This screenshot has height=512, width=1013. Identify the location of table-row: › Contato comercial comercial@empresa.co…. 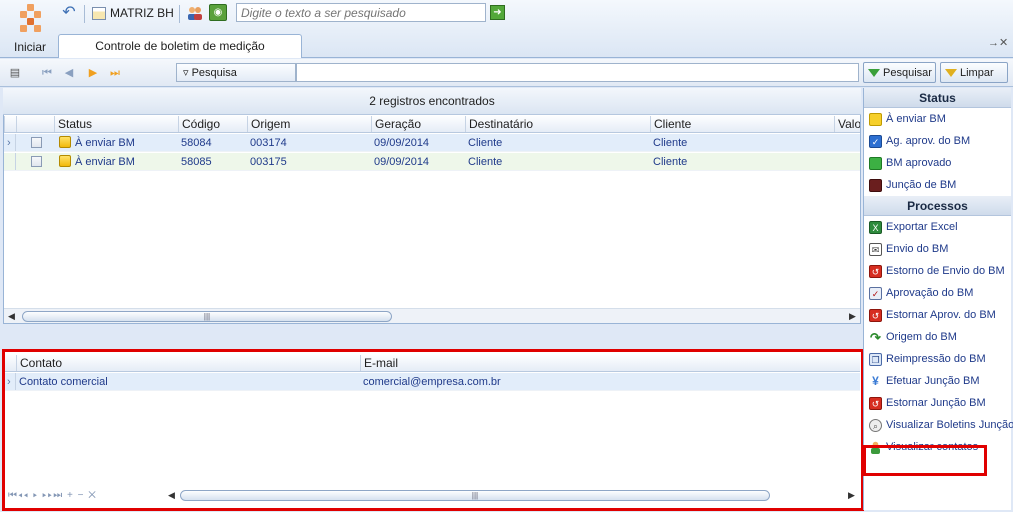
(432, 382).